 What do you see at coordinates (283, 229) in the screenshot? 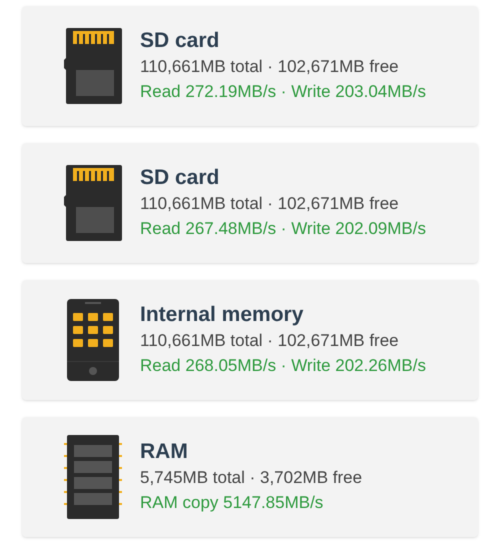
I see `speed-text: Read 267.48MB/s · Write 202.09MB/s` at bounding box center [283, 229].